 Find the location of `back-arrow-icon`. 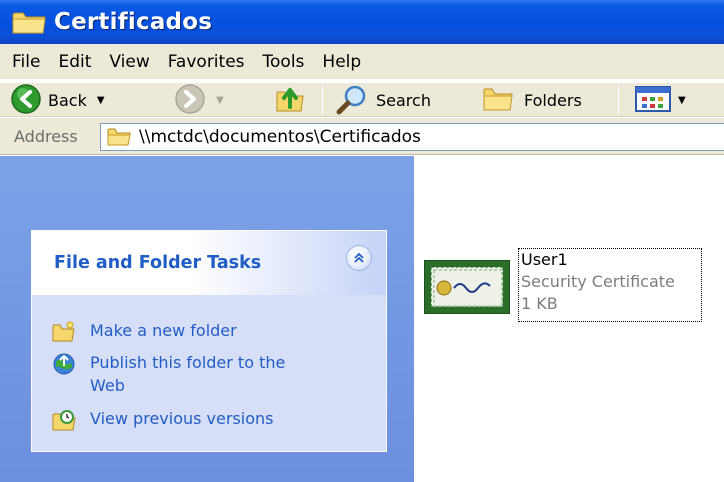

back-arrow-icon is located at coordinates (26, 101).